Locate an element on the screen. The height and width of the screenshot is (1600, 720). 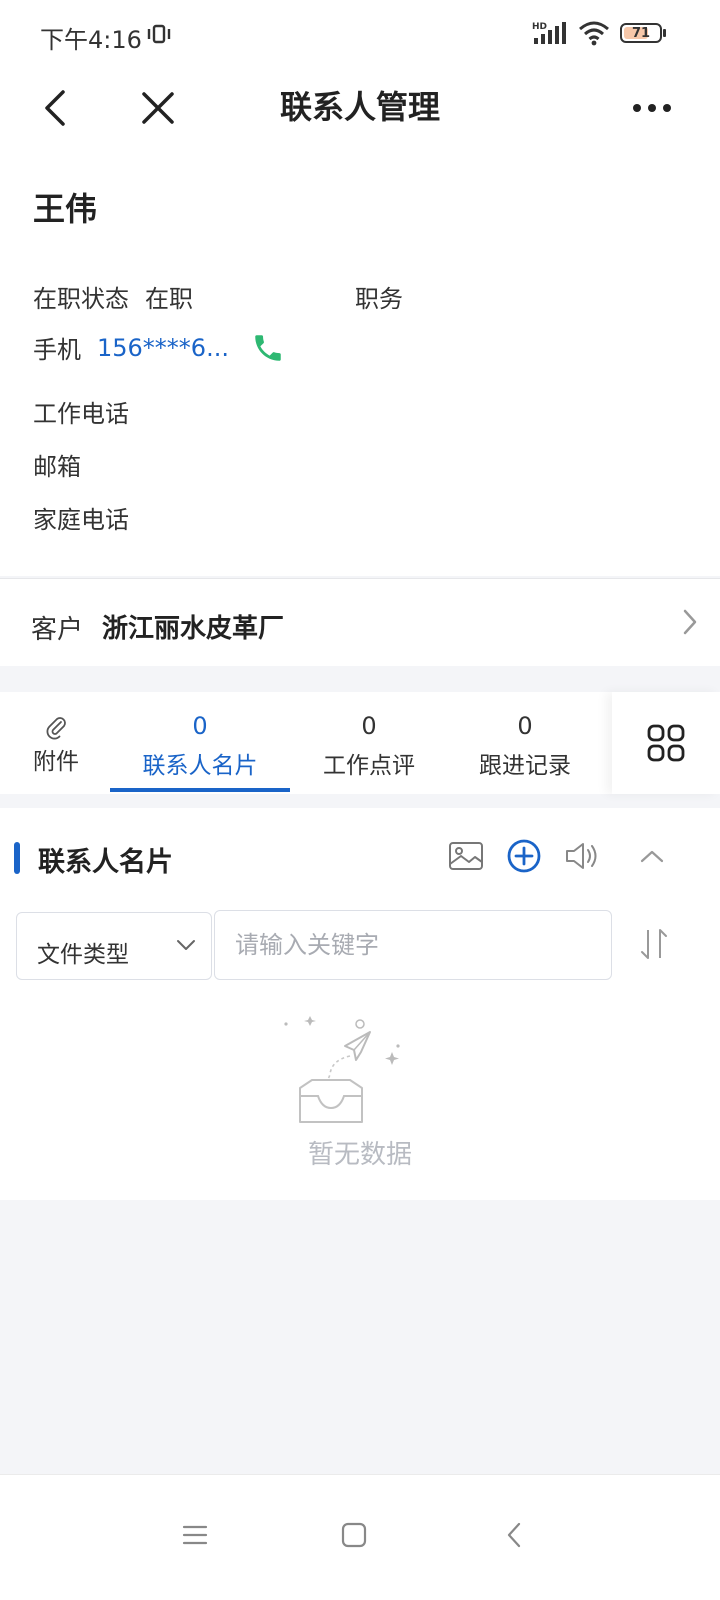
wifi-icon is located at coordinates (594, 33).